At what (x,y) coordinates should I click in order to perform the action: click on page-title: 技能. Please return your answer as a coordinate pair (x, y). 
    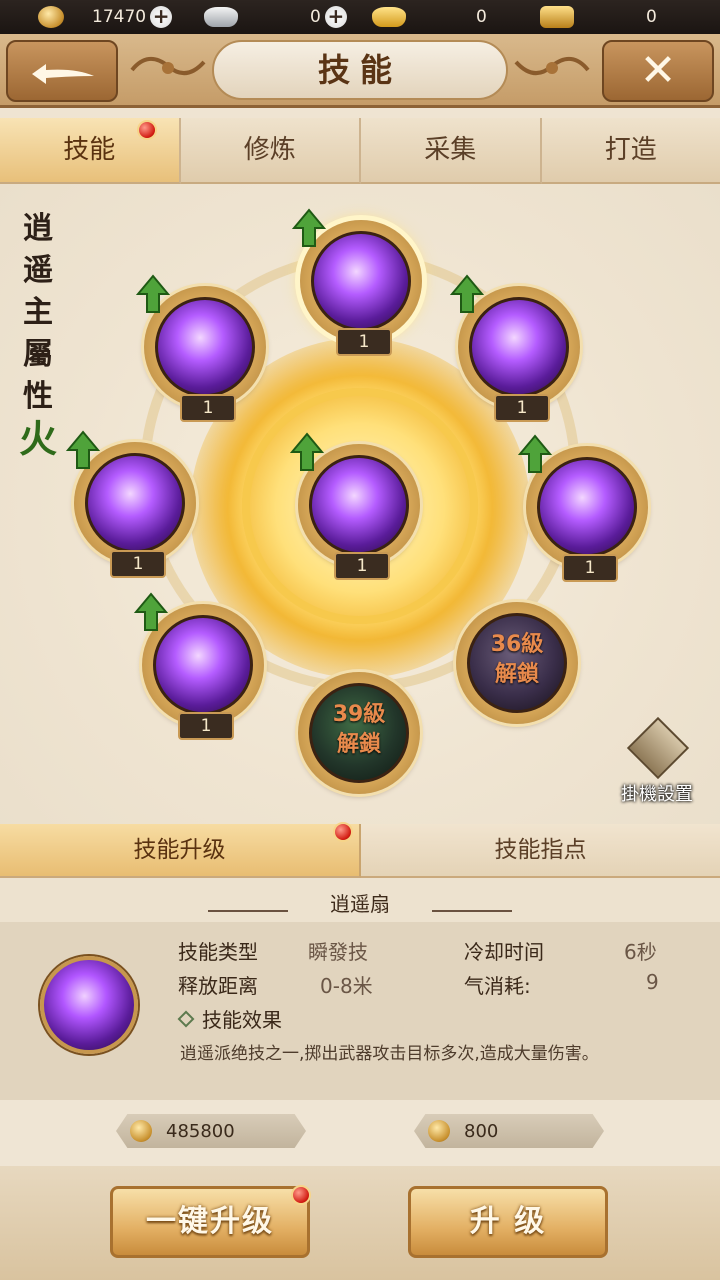
    Looking at the image, I should click on (360, 70).